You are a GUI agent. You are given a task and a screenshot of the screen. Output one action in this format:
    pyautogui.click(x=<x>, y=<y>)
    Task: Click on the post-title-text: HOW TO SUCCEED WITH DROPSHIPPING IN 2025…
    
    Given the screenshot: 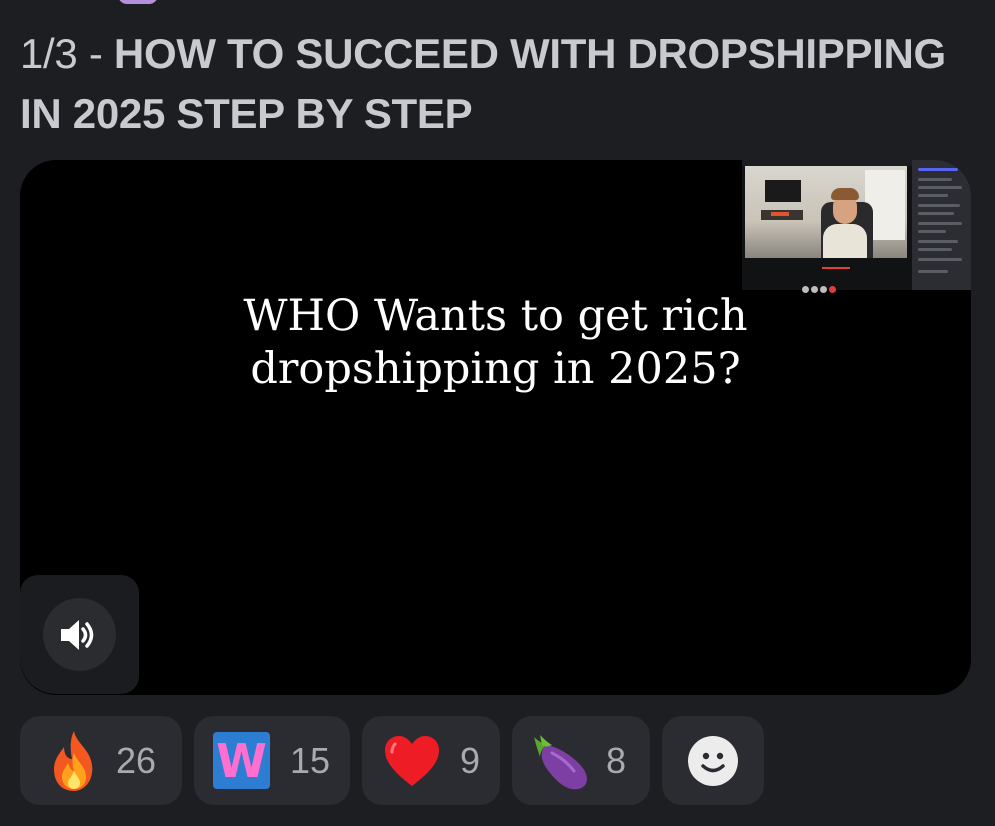 What is the action you would take?
    pyautogui.click(x=483, y=83)
    